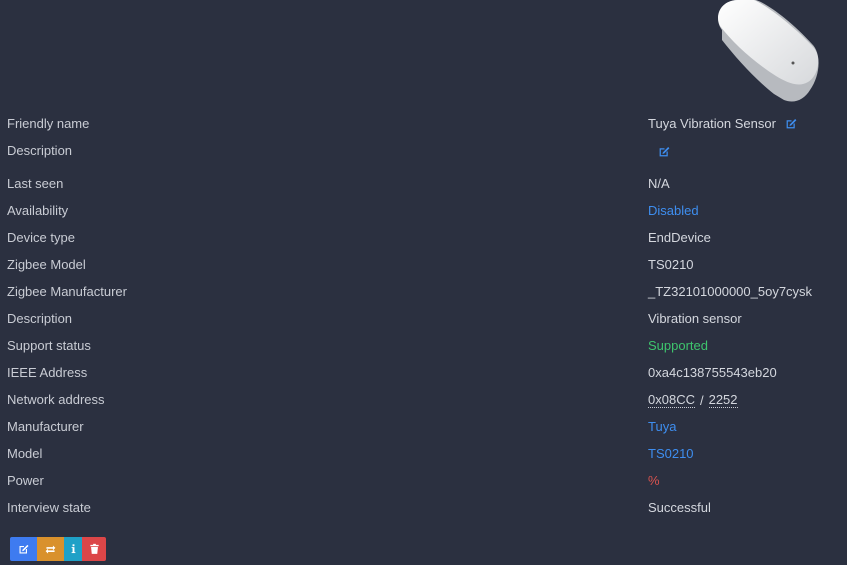 The image size is (847, 565). I want to click on row-description: Description Vibration sensor, so click(423, 318).